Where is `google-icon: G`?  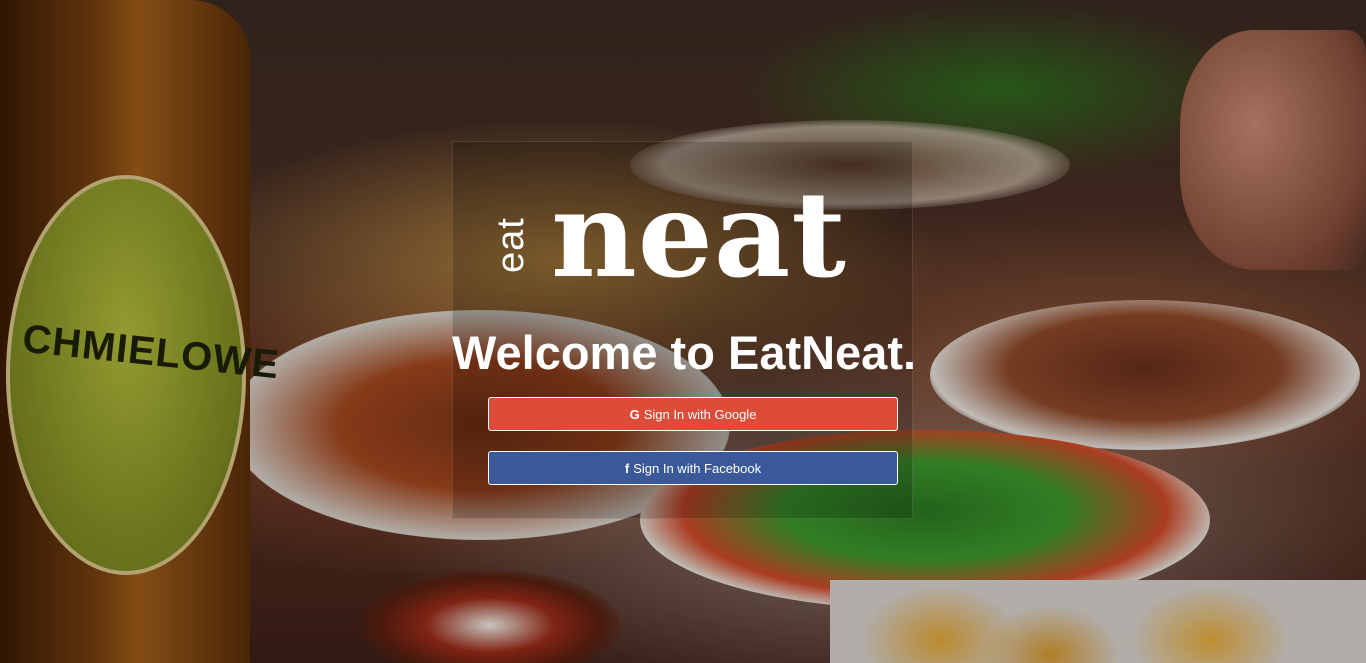
google-icon: G is located at coordinates (634, 414).